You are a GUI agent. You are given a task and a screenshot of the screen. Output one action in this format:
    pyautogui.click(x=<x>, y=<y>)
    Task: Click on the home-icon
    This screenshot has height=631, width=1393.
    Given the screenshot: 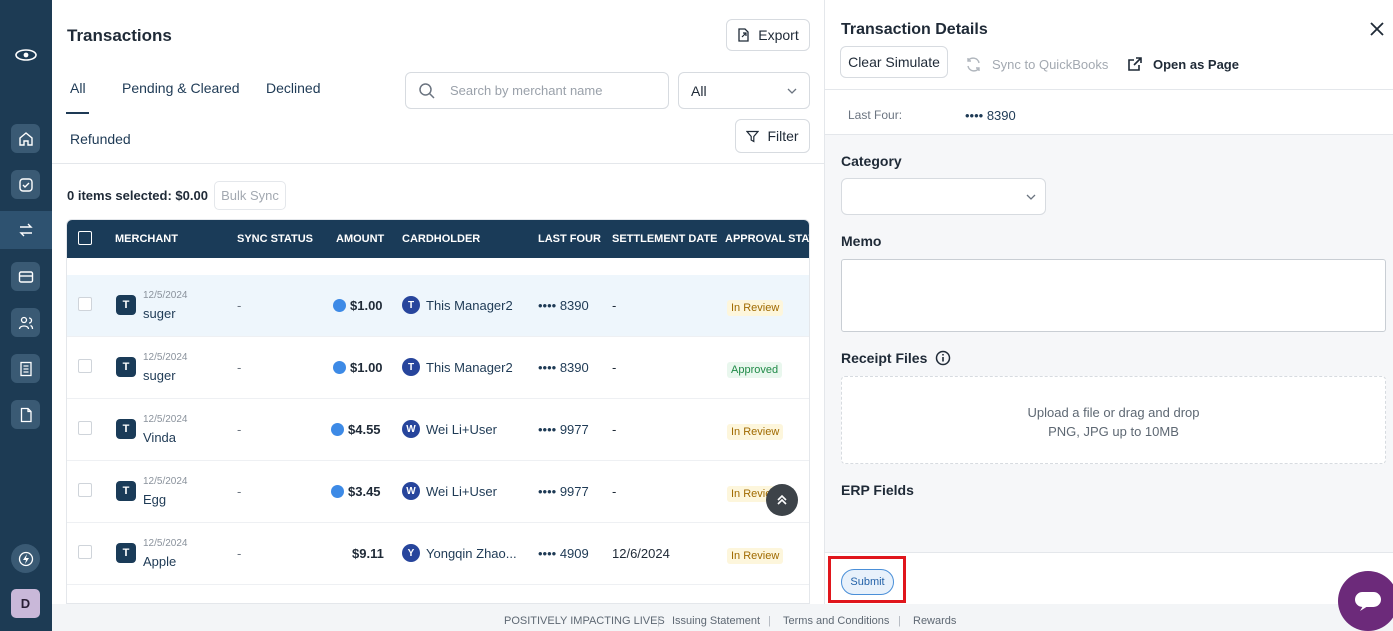 What is the action you would take?
    pyautogui.click(x=25, y=138)
    